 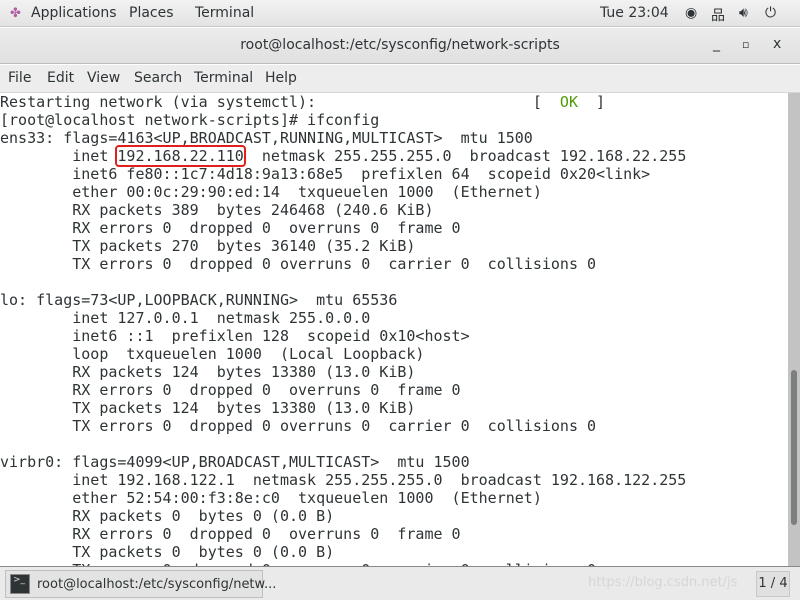 What do you see at coordinates (20, 584) in the screenshot?
I see `terminal-icon: >_` at bounding box center [20, 584].